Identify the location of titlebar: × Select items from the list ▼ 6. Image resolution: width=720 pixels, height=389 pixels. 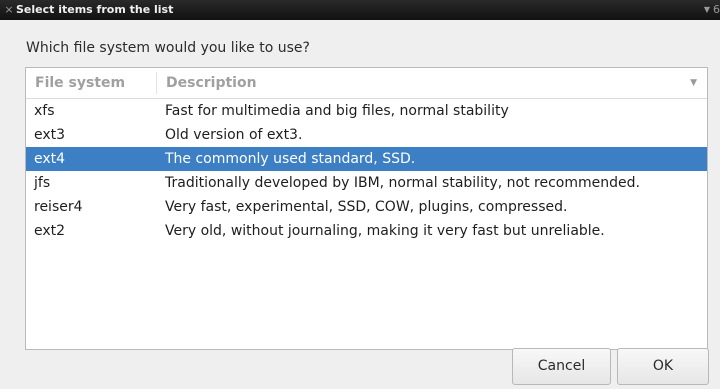
(360, 10).